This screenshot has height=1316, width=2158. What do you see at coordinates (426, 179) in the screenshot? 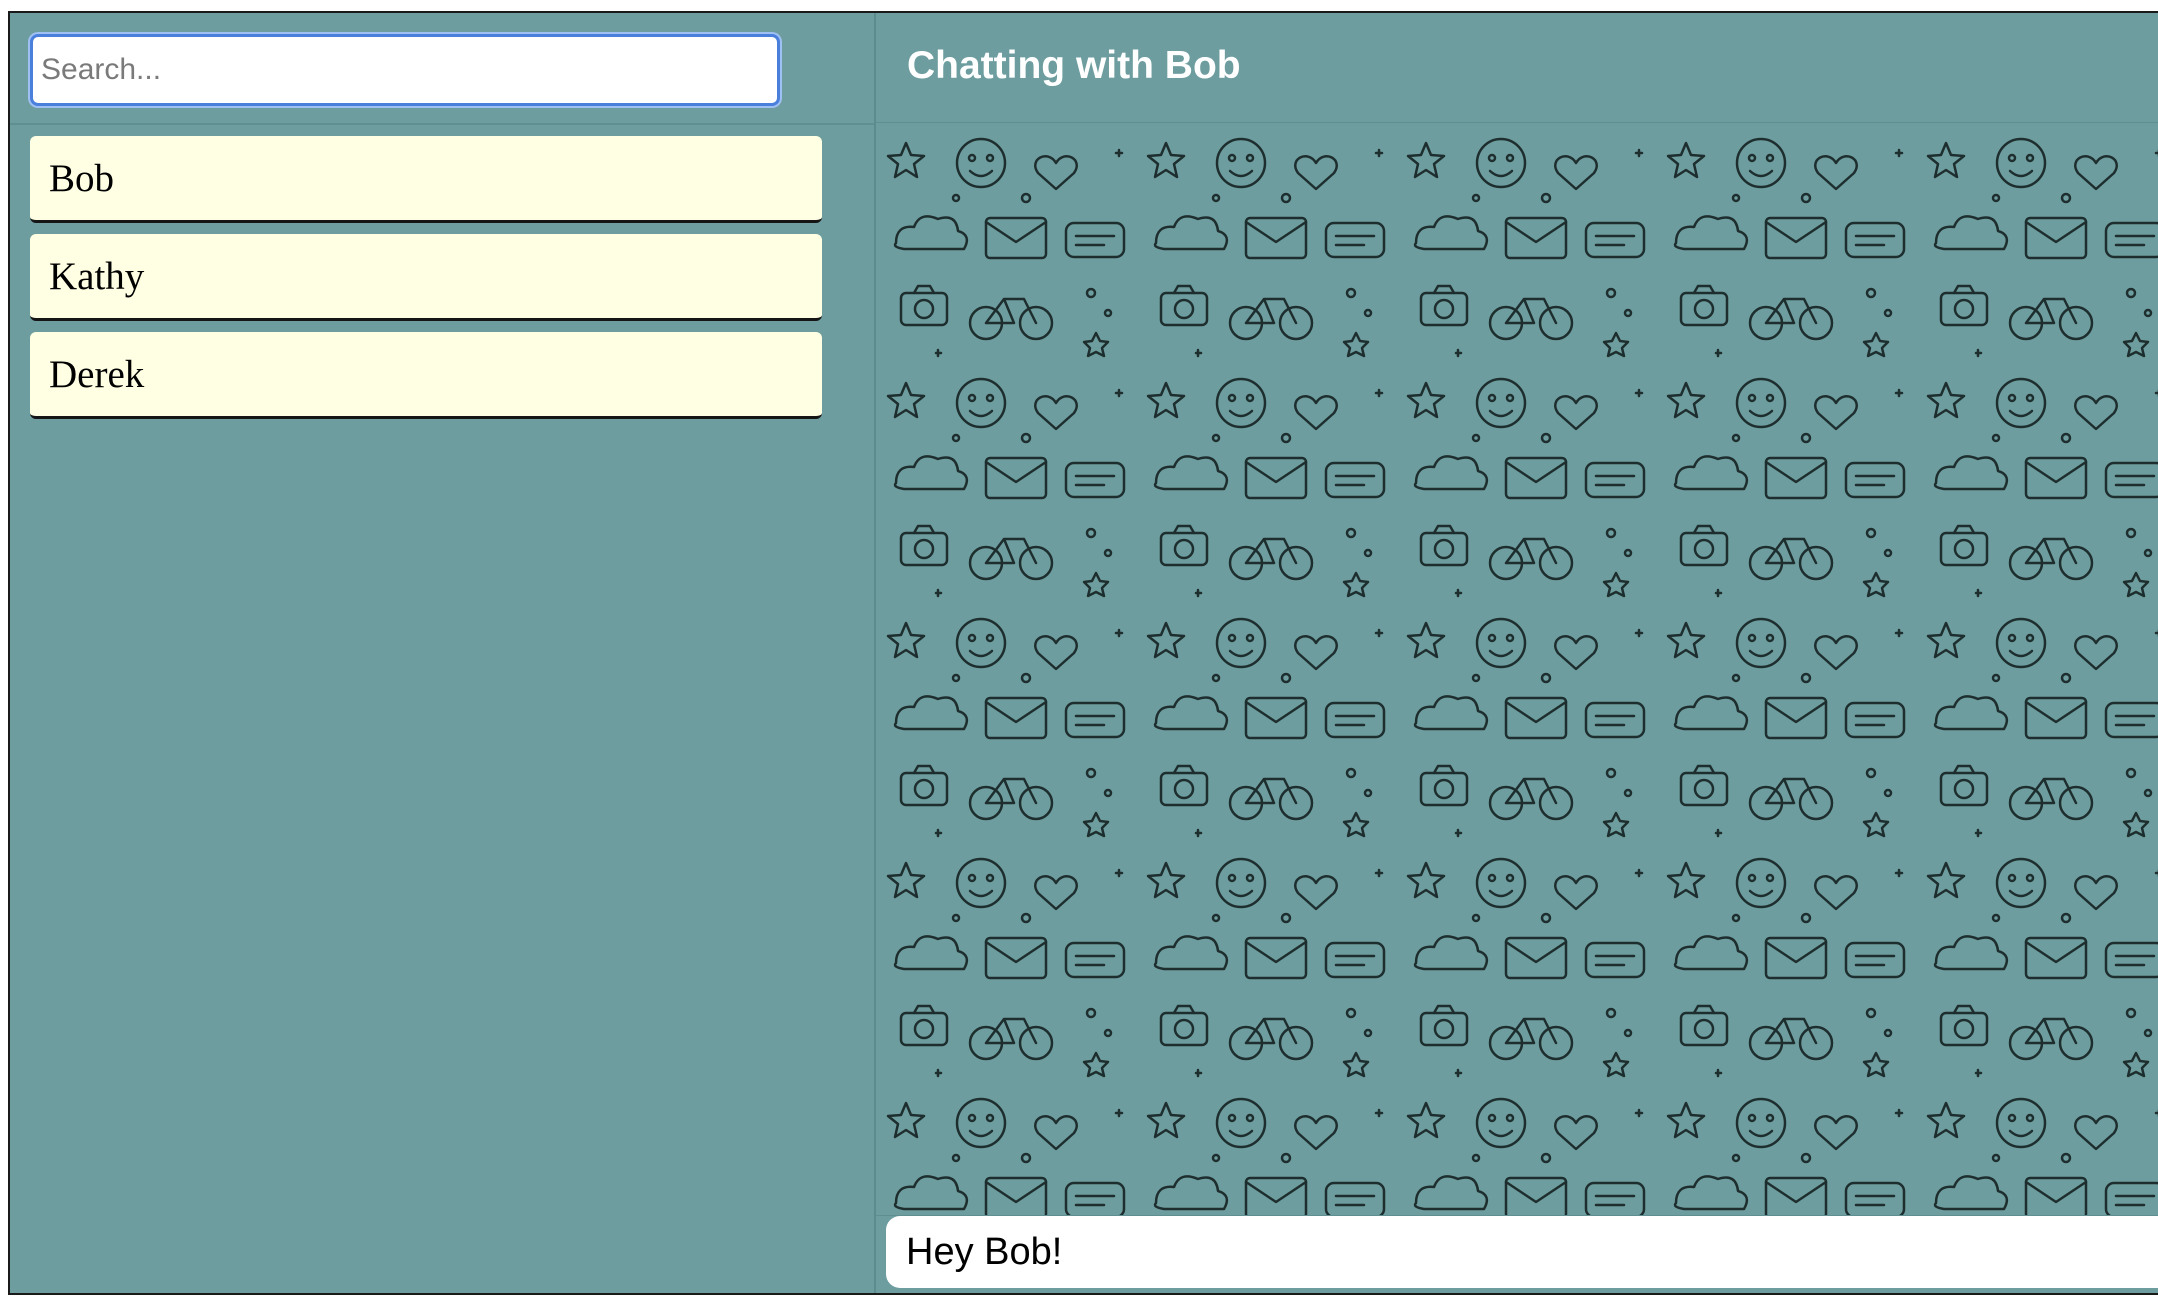
I see `contact-item-bob: Bob` at bounding box center [426, 179].